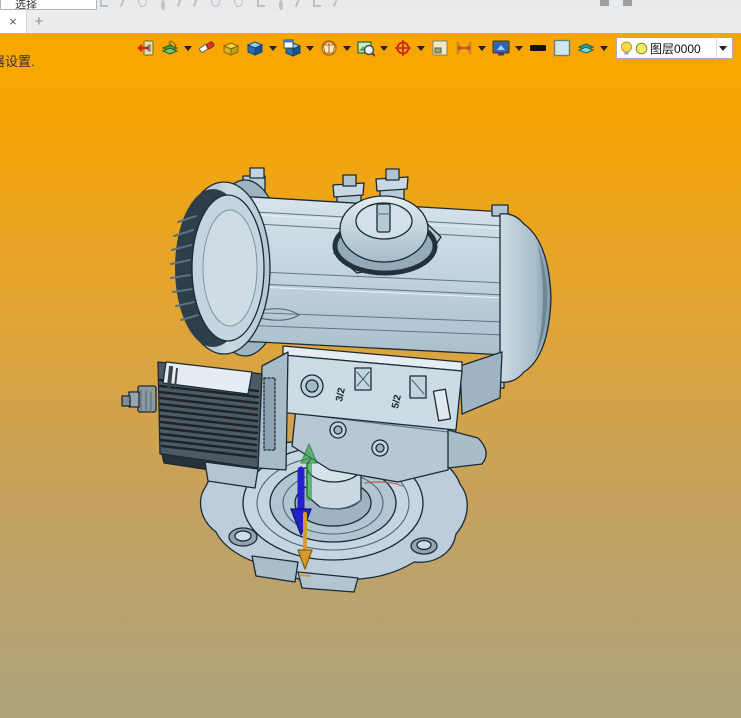 Image resolution: width=741 pixels, height=718 pixels. What do you see at coordinates (641, 48) in the screenshot?
I see `layer-color-icon` at bounding box center [641, 48].